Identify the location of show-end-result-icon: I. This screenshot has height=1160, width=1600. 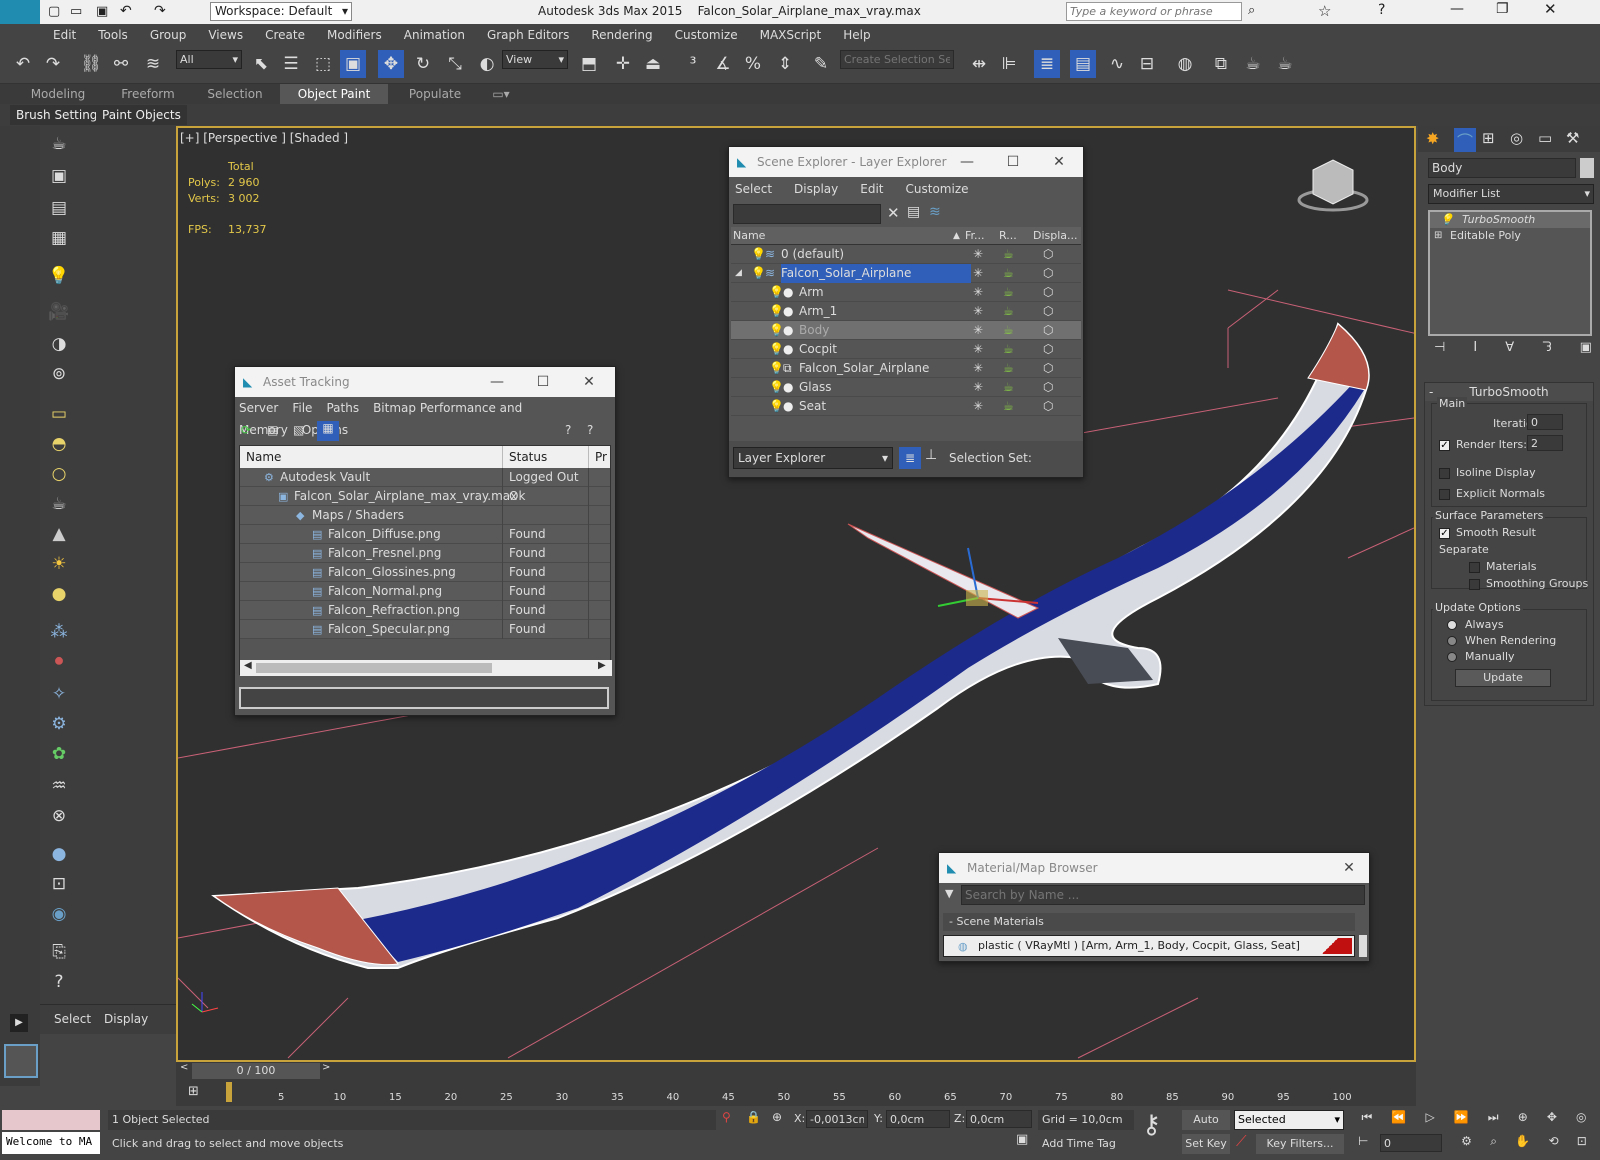
(1475, 347).